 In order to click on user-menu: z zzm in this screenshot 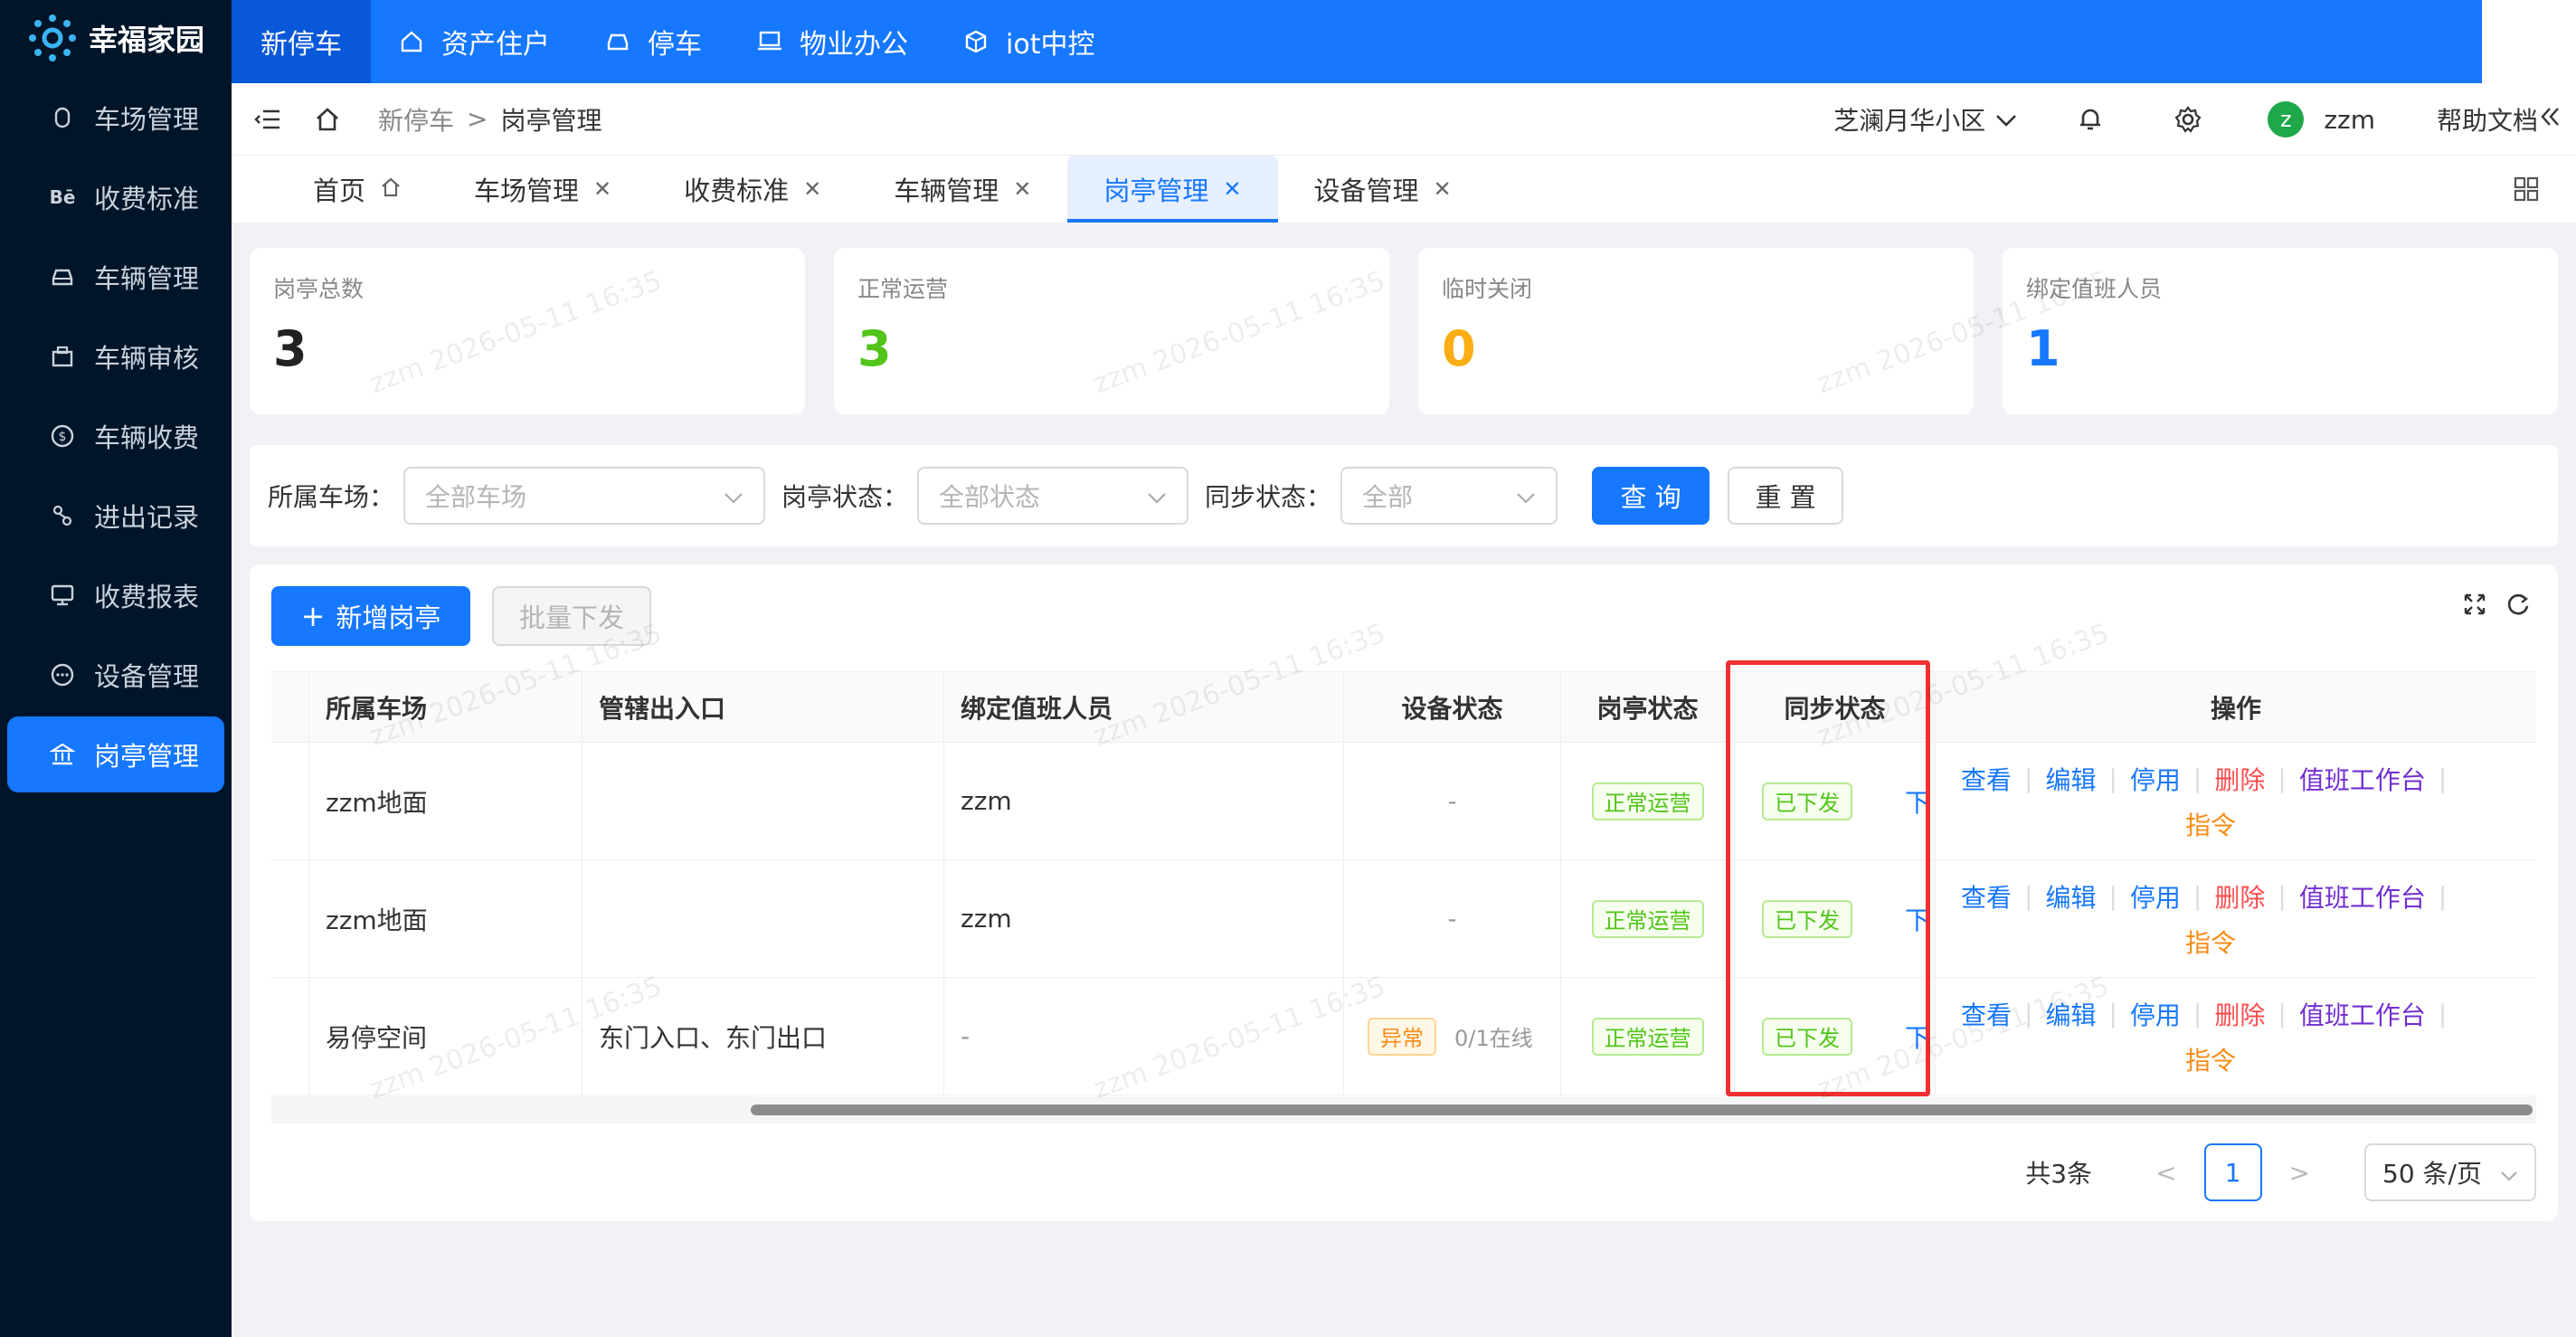, I will do `click(2321, 119)`.